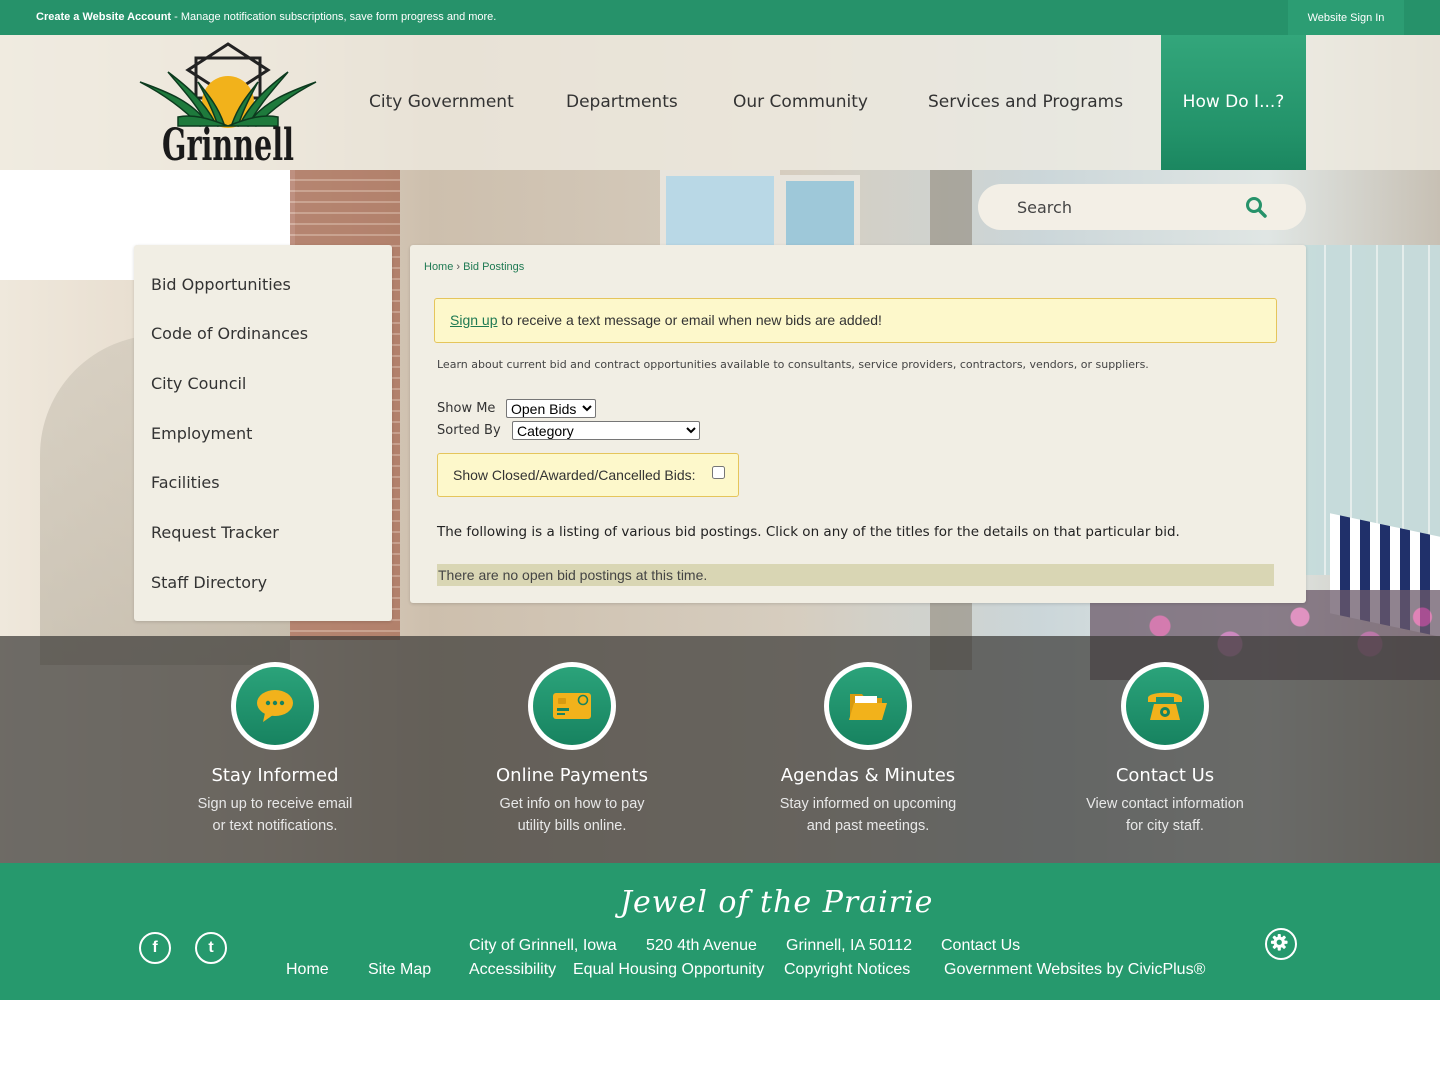 Image resolution: width=1440 pixels, height=1080 pixels. What do you see at coordinates (1281, 944) in the screenshot?
I see `gear-icon` at bounding box center [1281, 944].